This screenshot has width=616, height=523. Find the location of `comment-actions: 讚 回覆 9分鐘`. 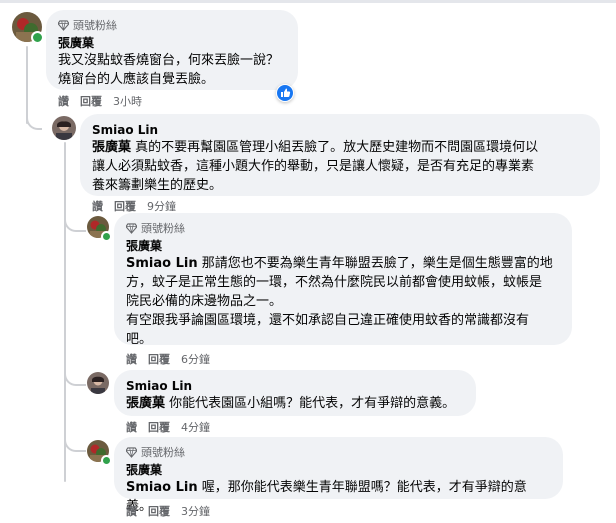

comment-actions: 讚 回覆 9分鐘 is located at coordinates (134, 206).